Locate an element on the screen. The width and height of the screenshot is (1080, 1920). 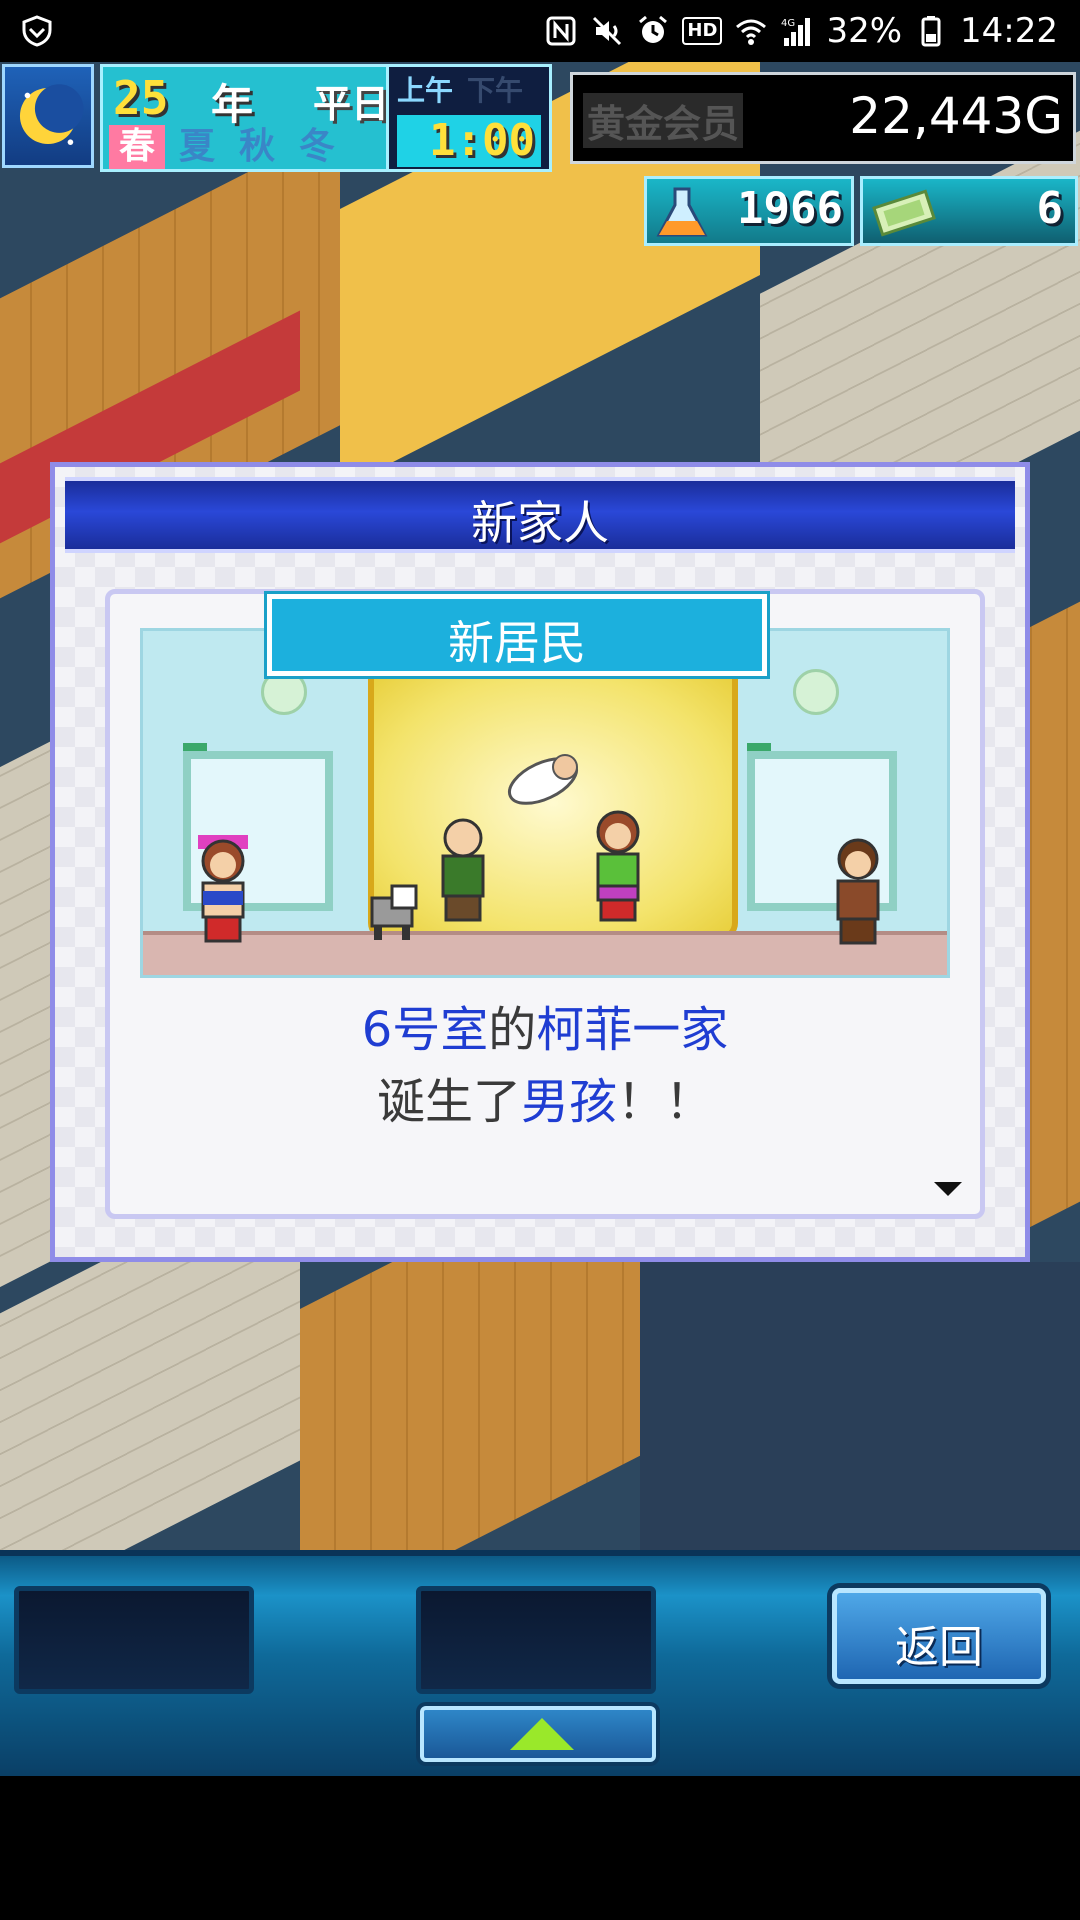
family-name: 柯菲一家 is located at coordinates (632, 1030).